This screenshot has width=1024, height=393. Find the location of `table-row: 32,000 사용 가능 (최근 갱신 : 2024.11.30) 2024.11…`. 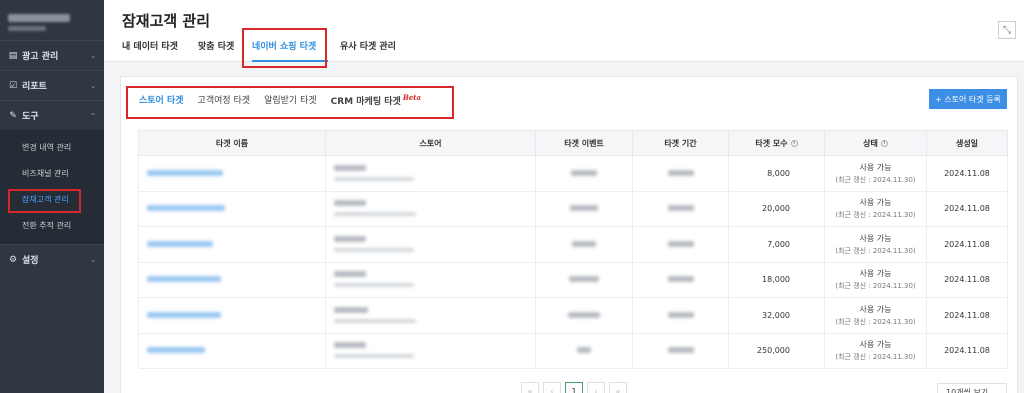

table-row: 32,000 사용 가능 (최근 갱신 : 2024.11.30) 2024.11… is located at coordinates (573, 315).